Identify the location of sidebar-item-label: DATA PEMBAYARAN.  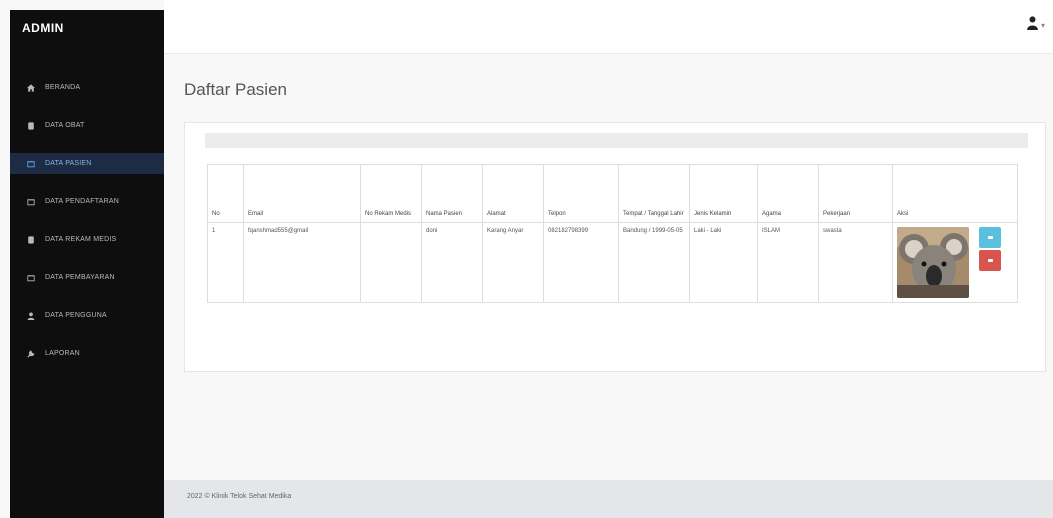
(80, 277).